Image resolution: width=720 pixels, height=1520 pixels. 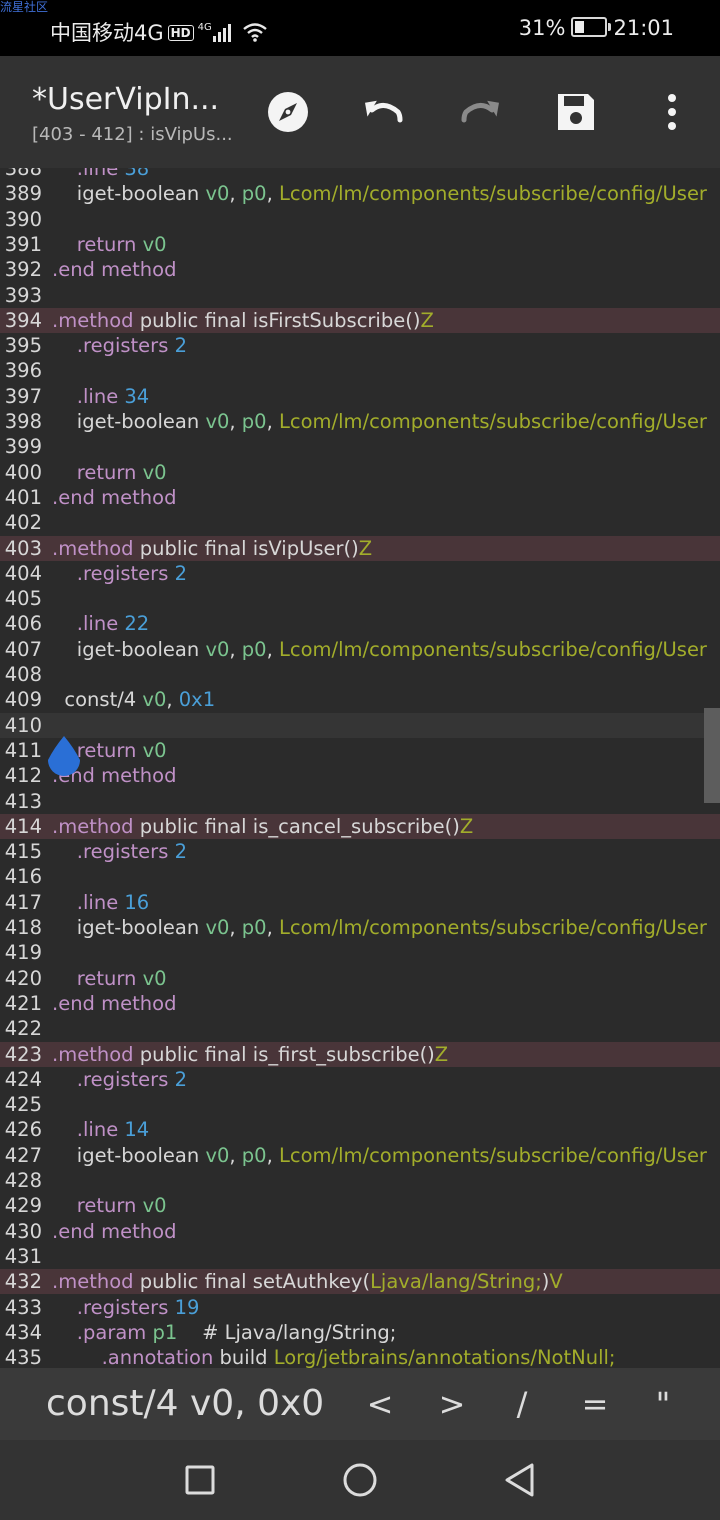 I want to click on code-line: 412 .end method, so click(x=360, y=775).